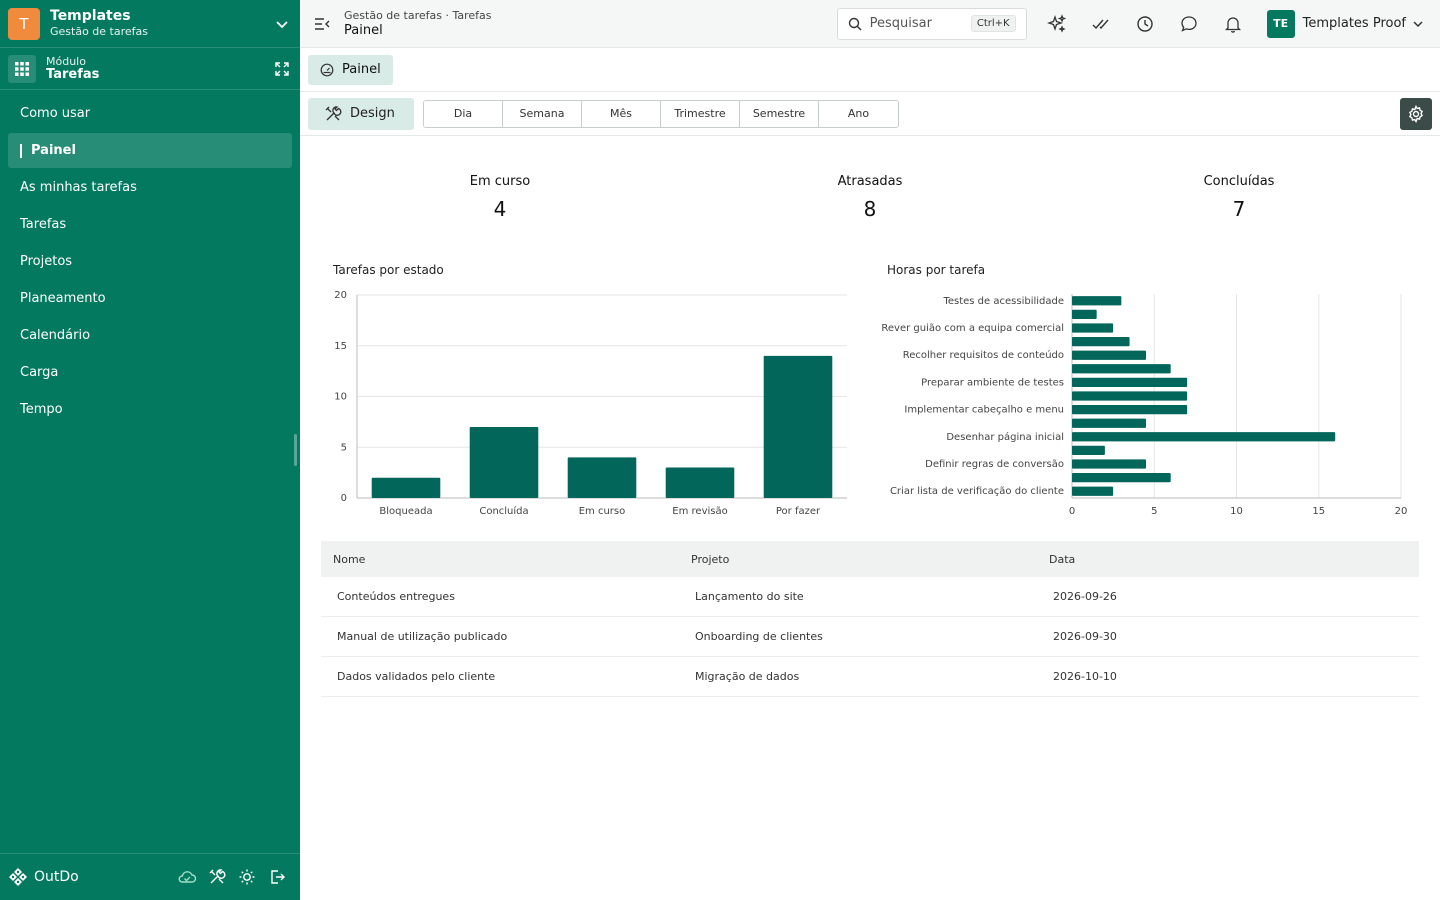  Describe the element at coordinates (1228, 559) in the screenshot. I see `col-data: Data` at that location.